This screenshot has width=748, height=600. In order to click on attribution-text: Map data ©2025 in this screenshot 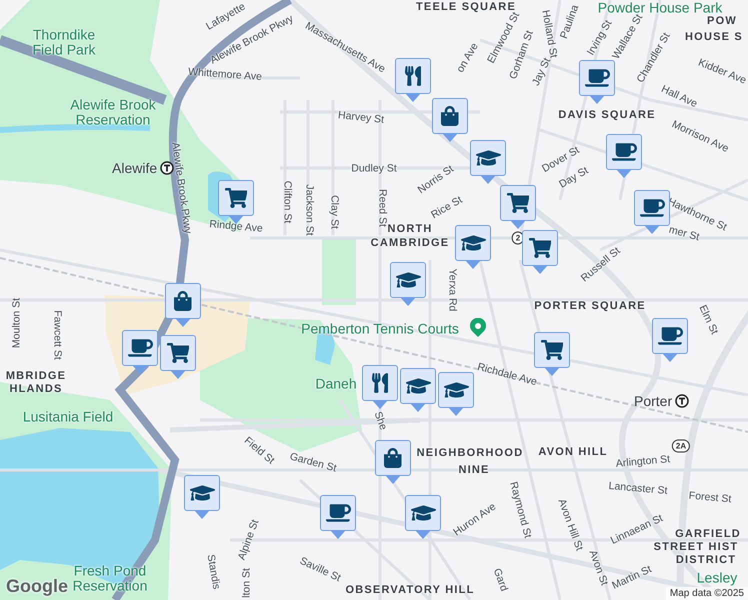, I will do `click(707, 593)`.